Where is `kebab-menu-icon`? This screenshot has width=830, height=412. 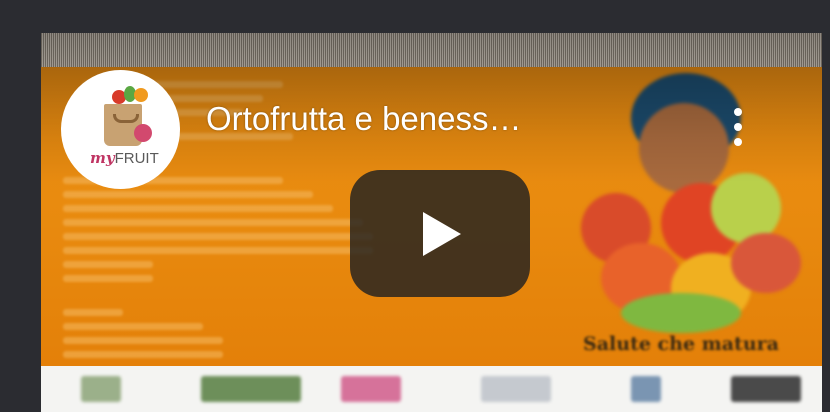 kebab-menu-icon is located at coordinates (738, 127).